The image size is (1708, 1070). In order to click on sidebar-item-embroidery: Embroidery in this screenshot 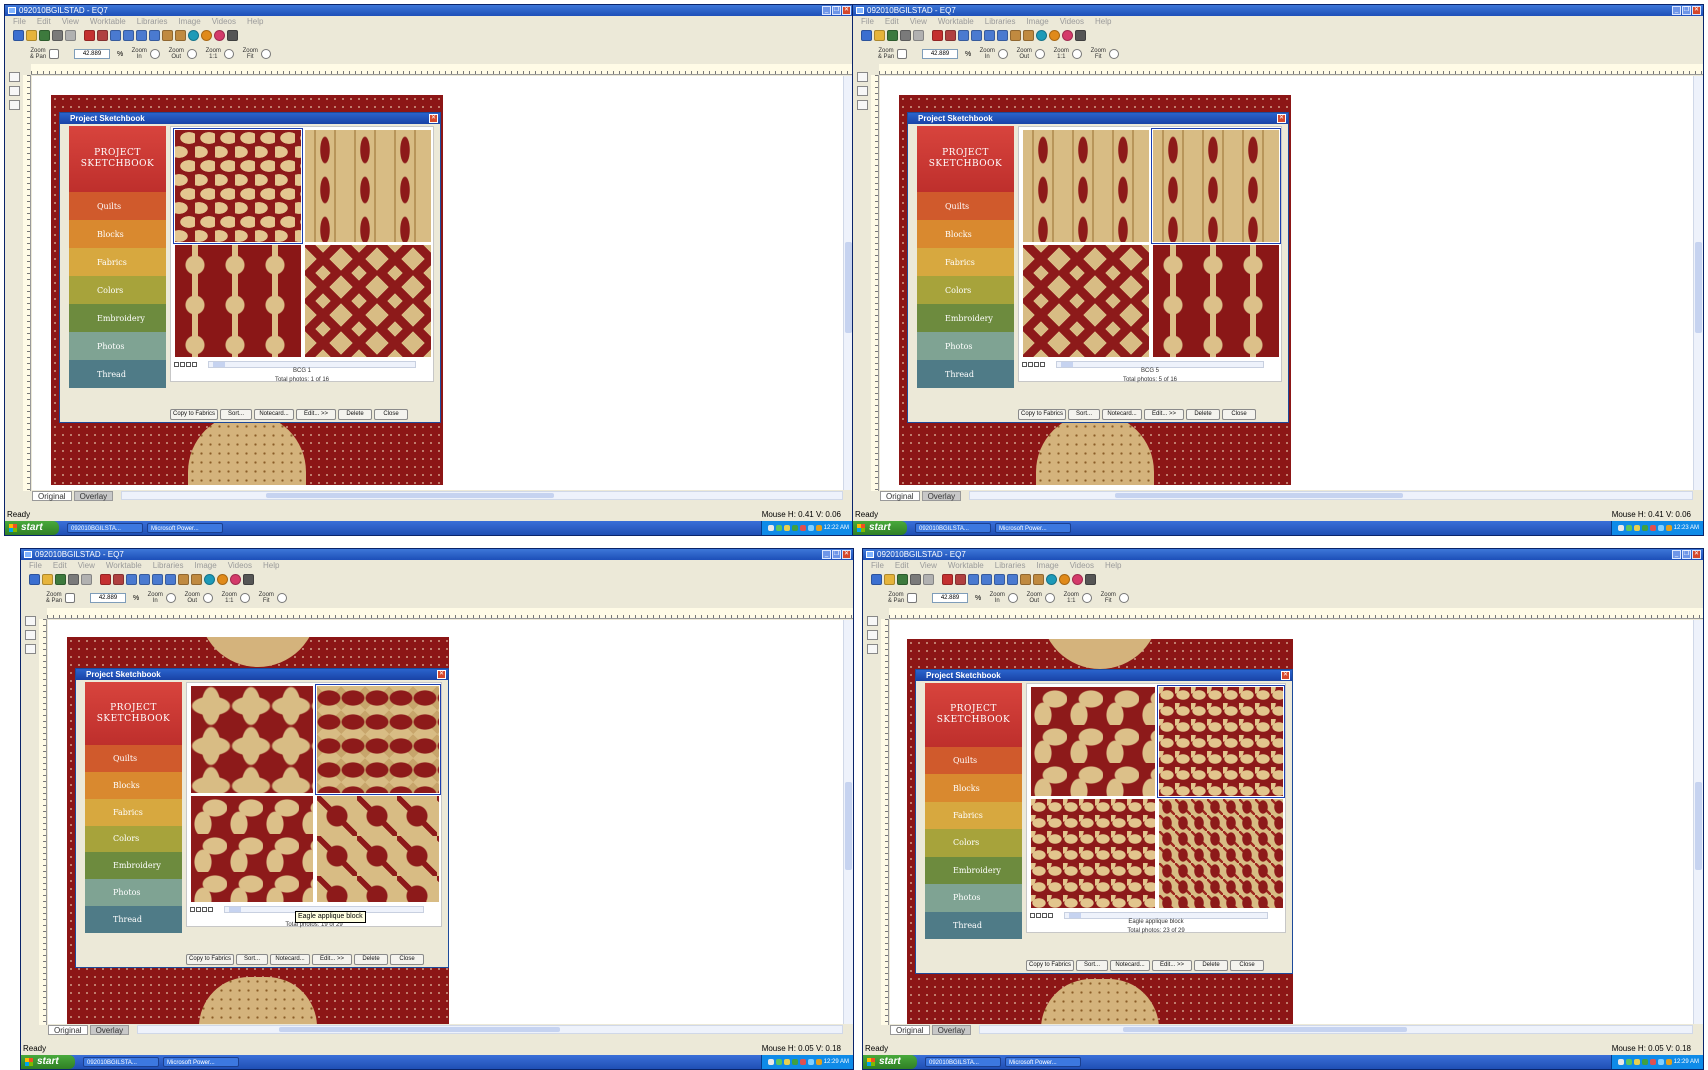, I will do `click(117, 318)`.